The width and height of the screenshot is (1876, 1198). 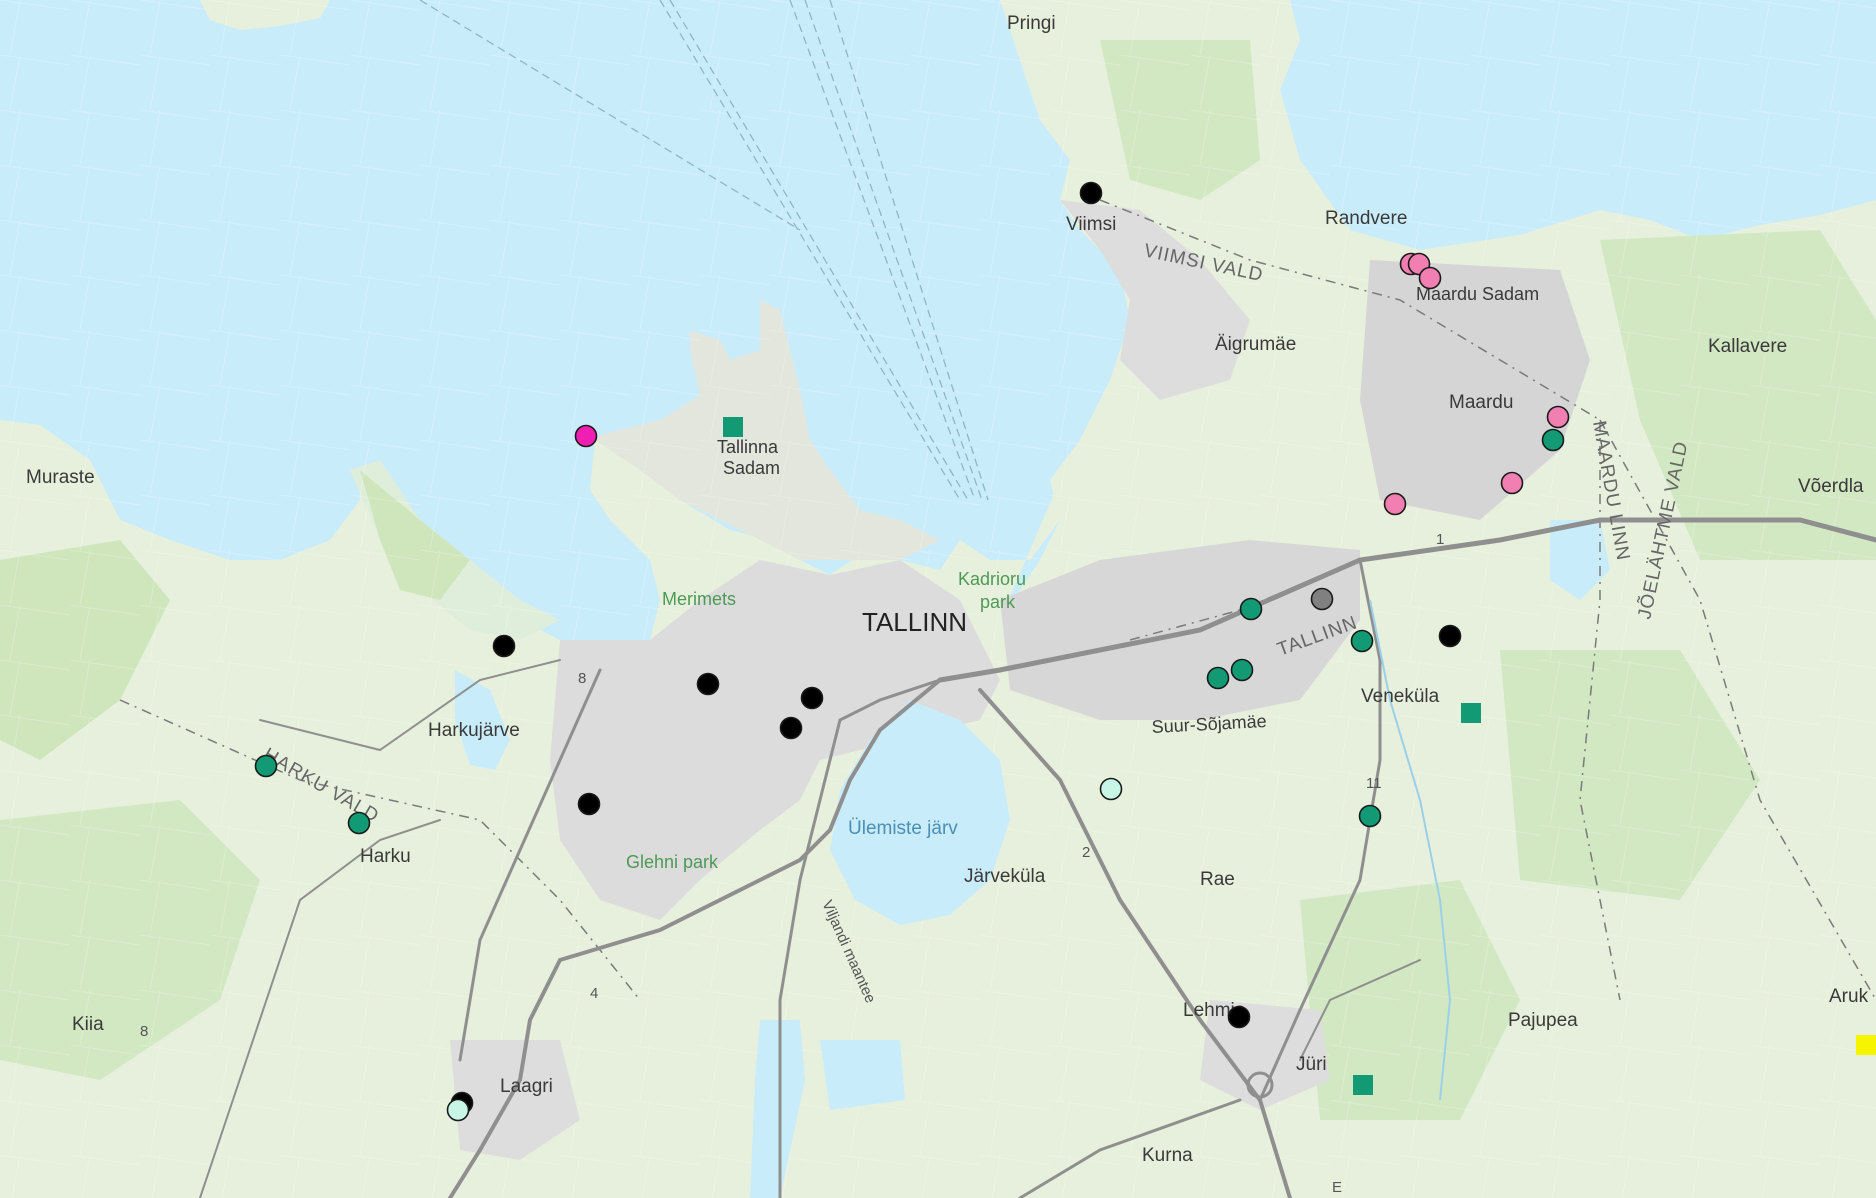 I want to click on park-glehni: Glehni park, so click(x=672, y=862).